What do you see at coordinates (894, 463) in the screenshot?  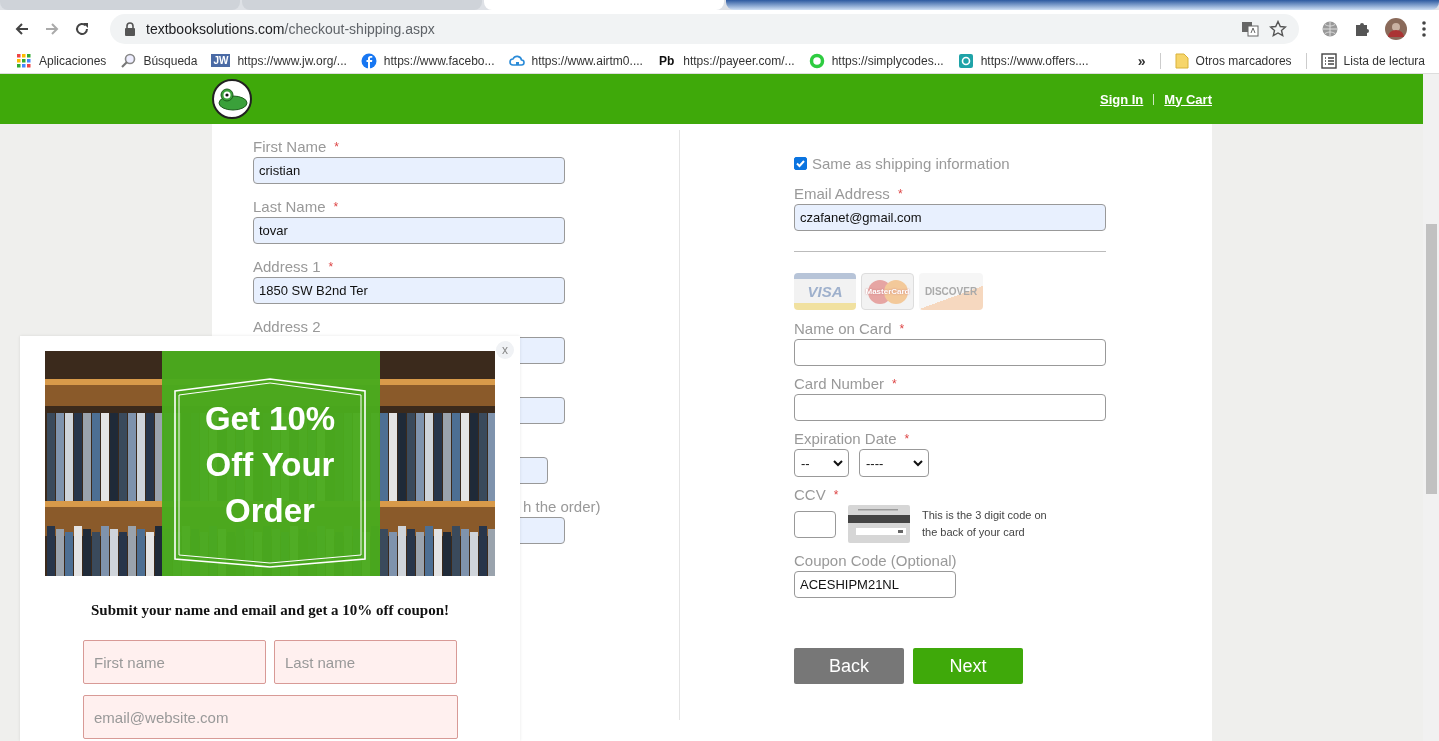 I see `dropdown: ----` at bounding box center [894, 463].